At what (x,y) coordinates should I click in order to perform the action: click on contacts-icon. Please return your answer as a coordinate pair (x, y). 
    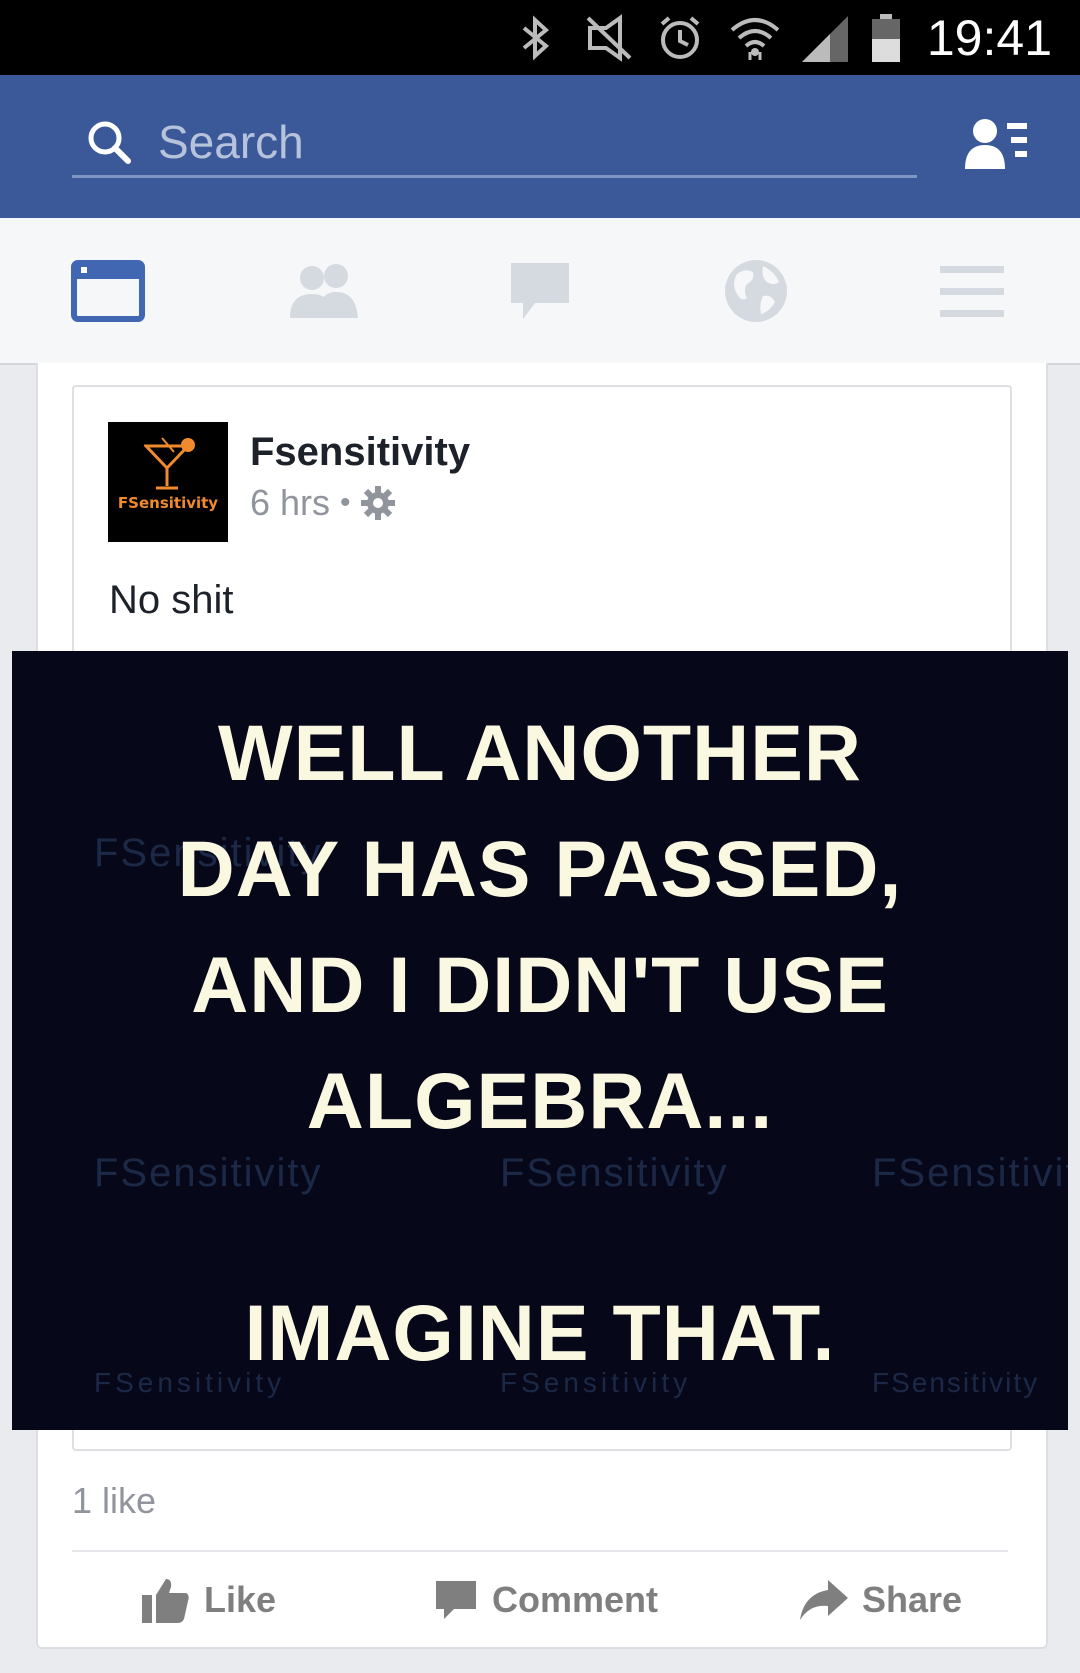
    Looking at the image, I should click on (997, 145).